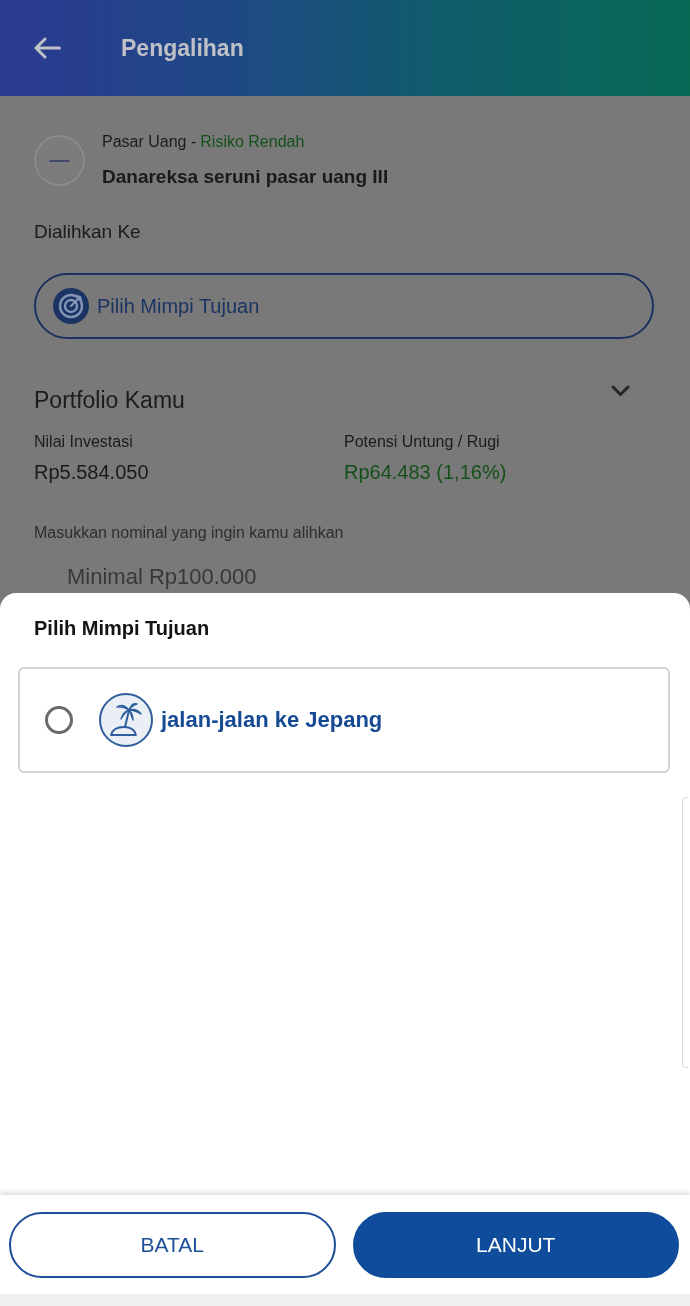  Describe the element at coordinates (234, 577) in the screenshot. I see `amount-field: Minimal Rp100.000` at that location.